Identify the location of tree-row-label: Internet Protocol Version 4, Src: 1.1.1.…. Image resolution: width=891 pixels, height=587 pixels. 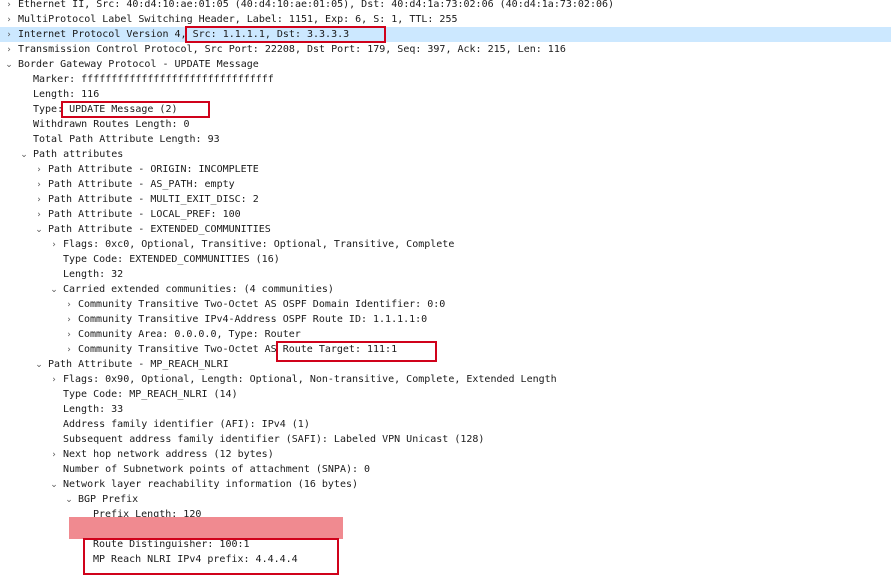
(184, 34).